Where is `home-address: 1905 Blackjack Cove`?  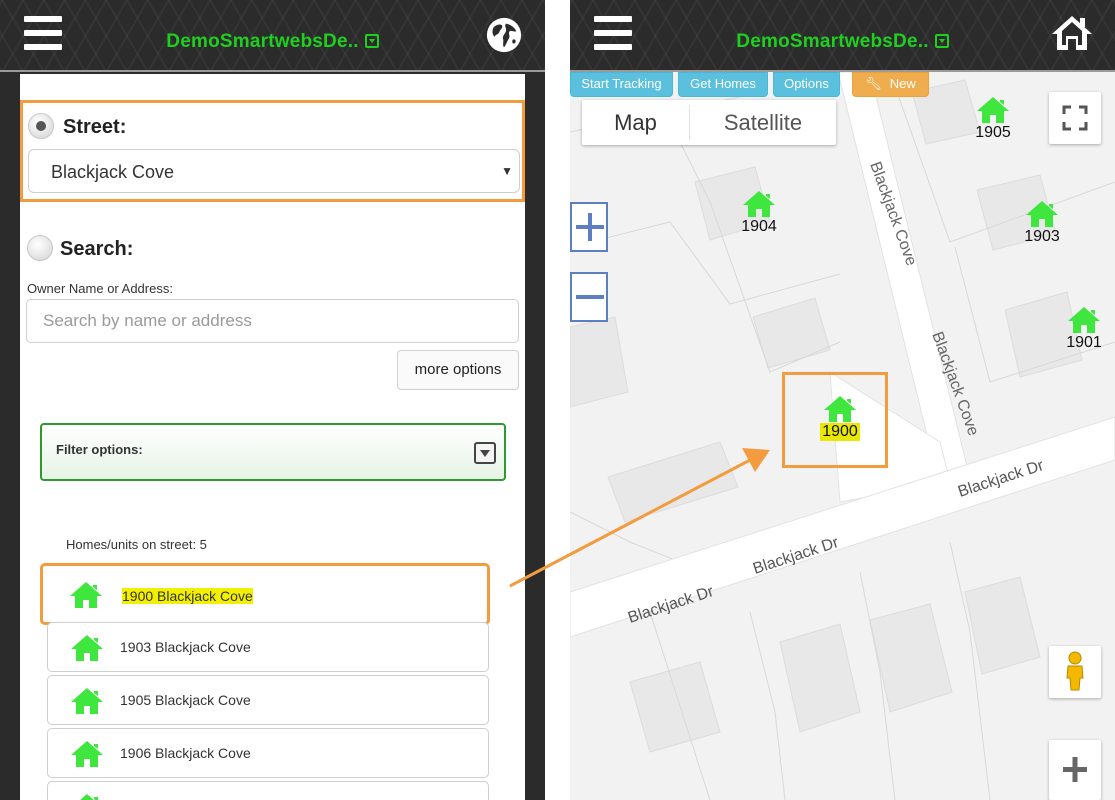
home-address: 1905 Blackjack Cove is located at coordinates (185, 700).